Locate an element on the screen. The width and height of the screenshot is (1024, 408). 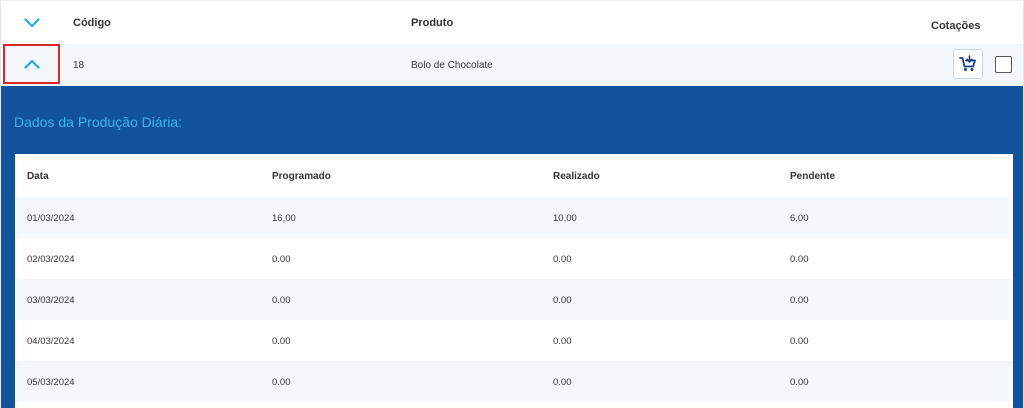
collapse-row-button is located at coordinates (31, 64).